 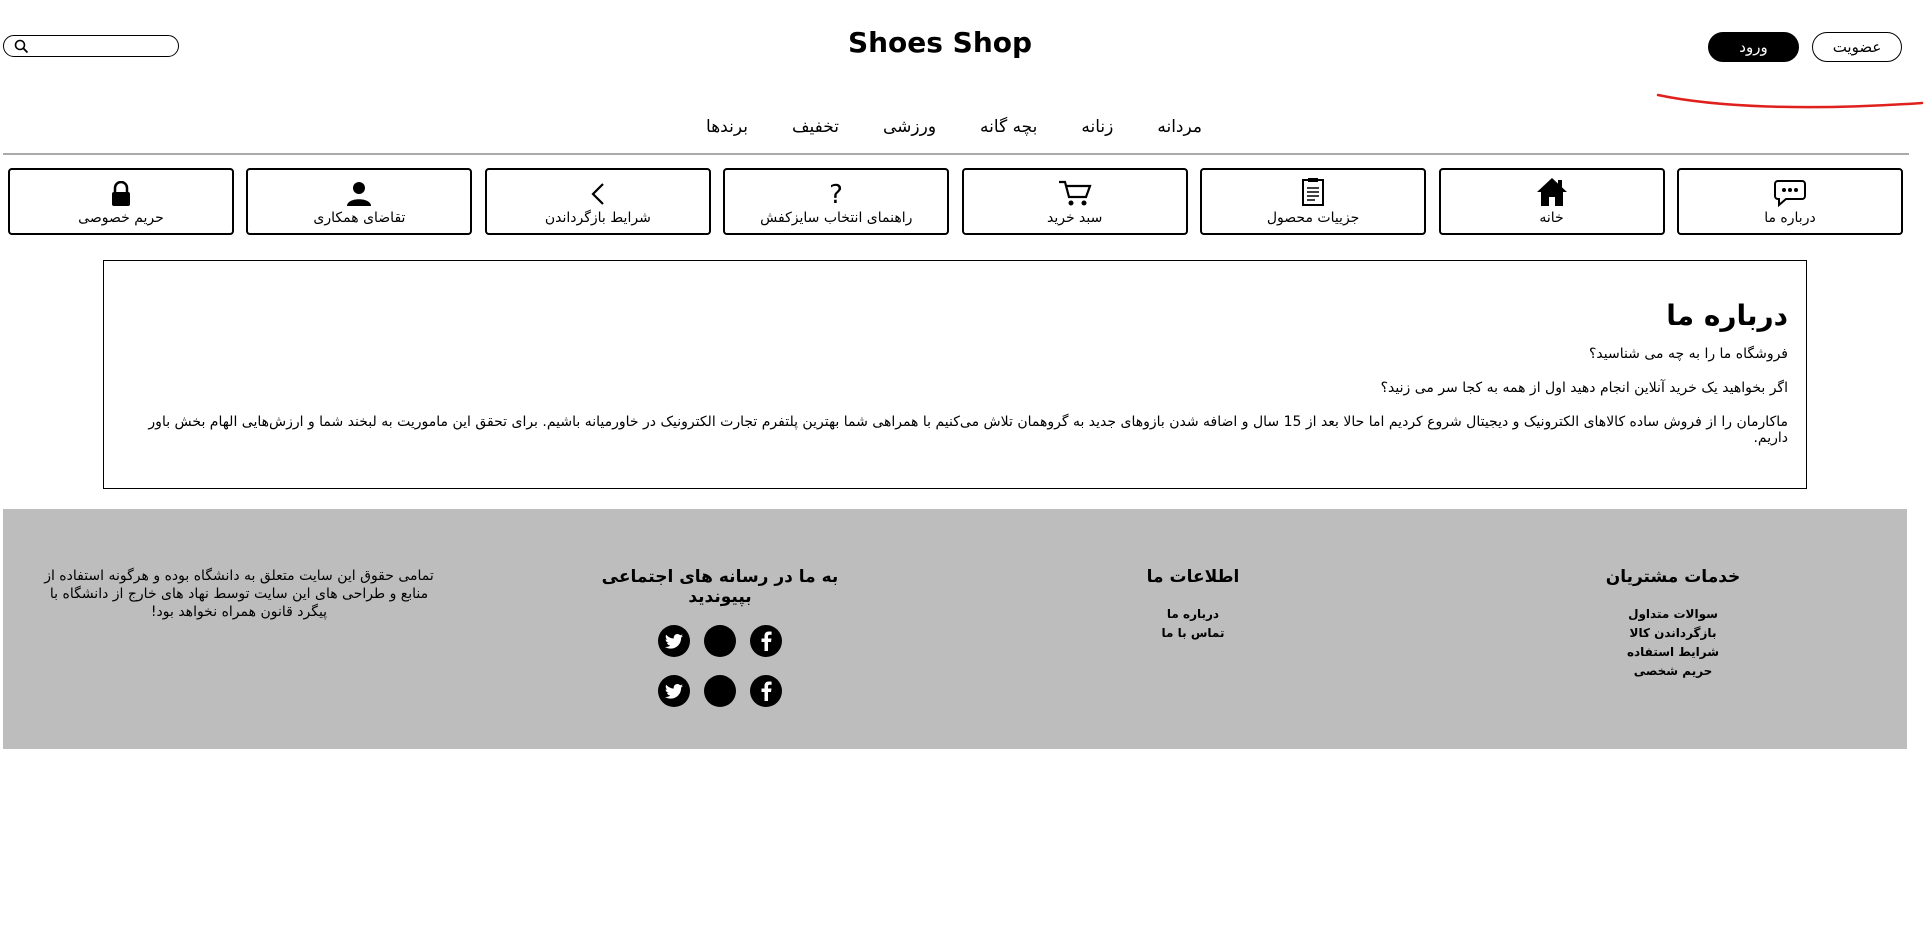 I want to click on tile-cart: سبد خرید, so click(x=1074, y=201).